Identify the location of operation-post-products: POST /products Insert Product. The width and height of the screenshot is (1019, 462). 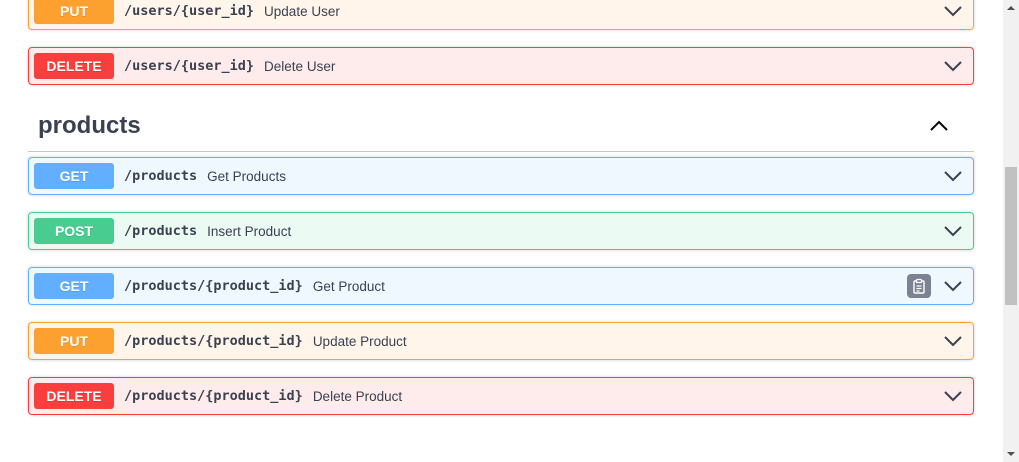
(501, 231).